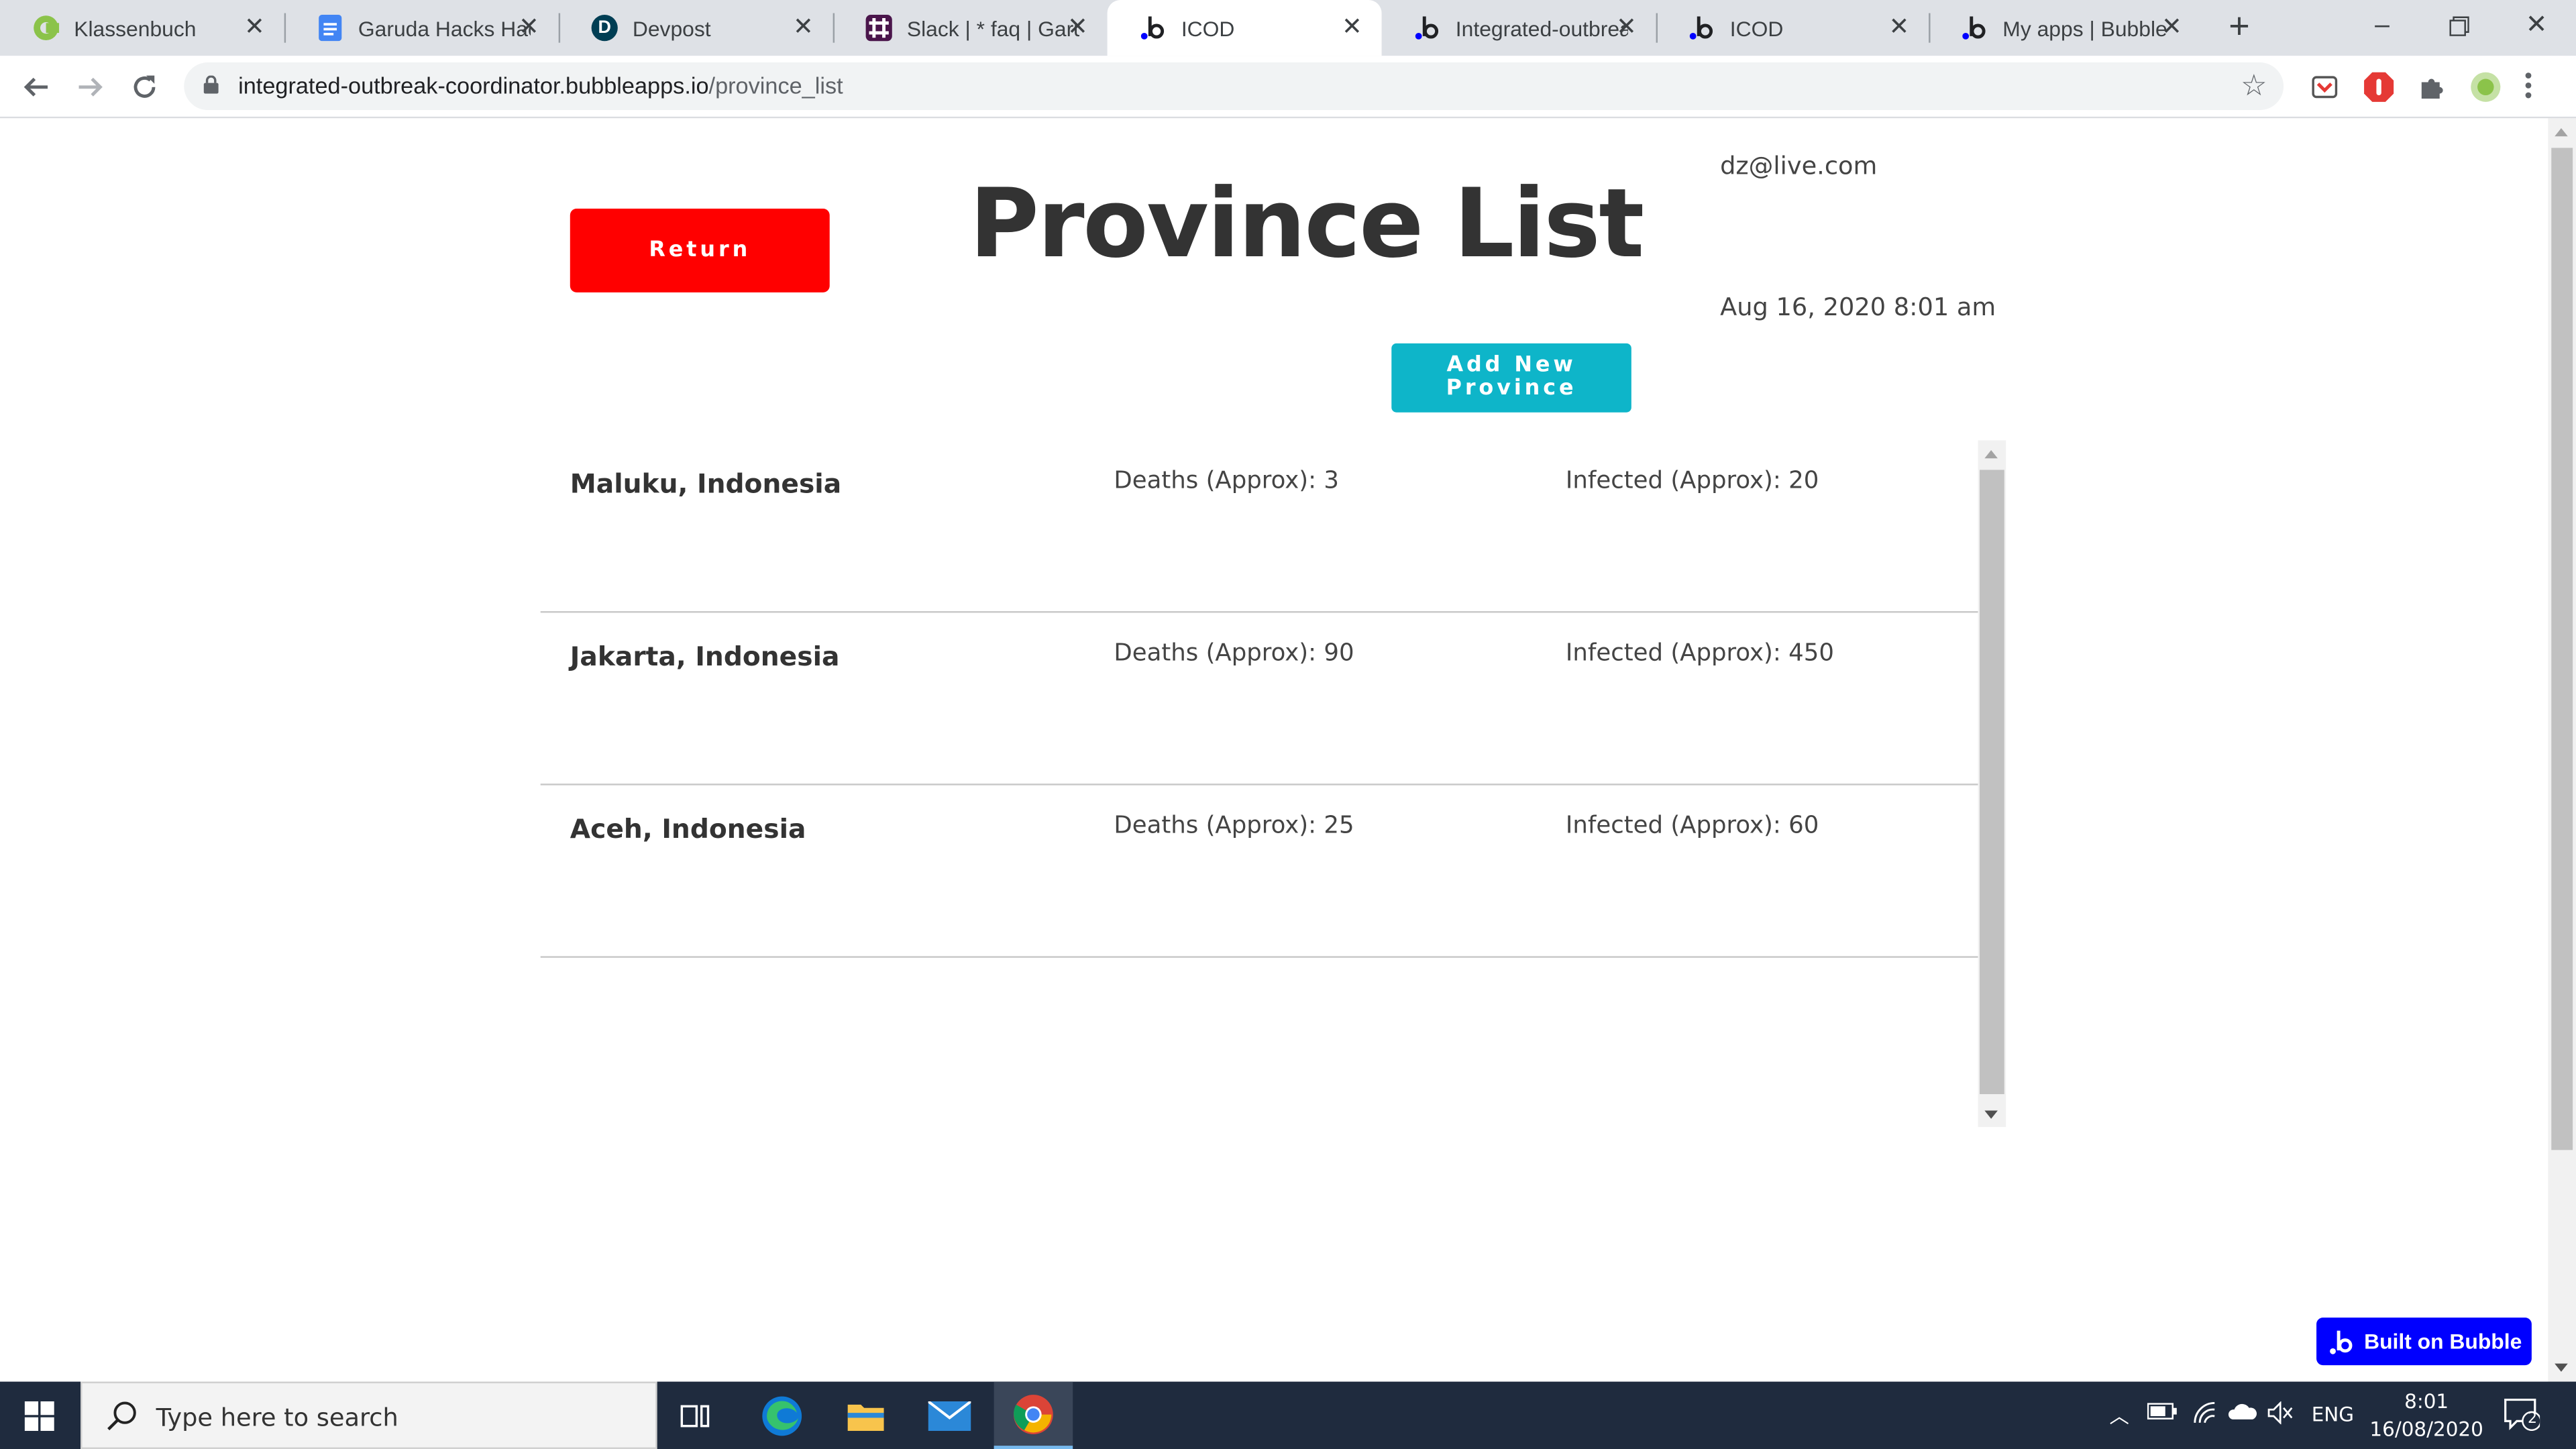 The image size is (2576, 1449). Describe the element at coordinates (2324, 86) in the screenshot. I see `pocket-extension-icon` at that location.